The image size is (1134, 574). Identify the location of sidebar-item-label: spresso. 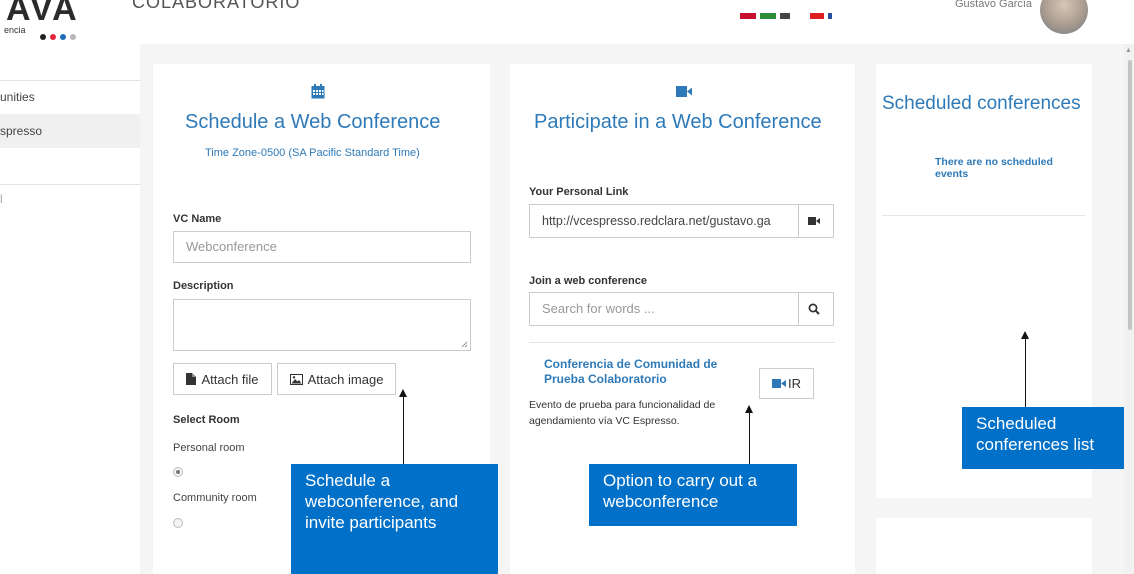
(21, 131).